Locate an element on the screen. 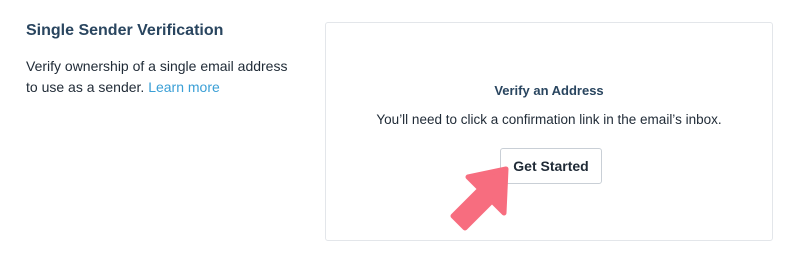  section-title: Single Sender Verification is located at coordinates (125, 30).